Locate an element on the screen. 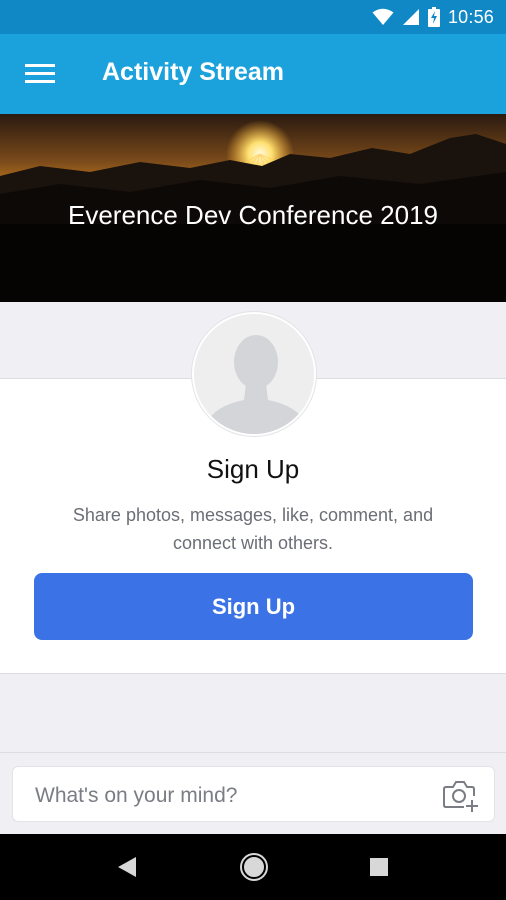 This screenshot has height=900, width=506. back-icon is located at coordinates (127, 867).